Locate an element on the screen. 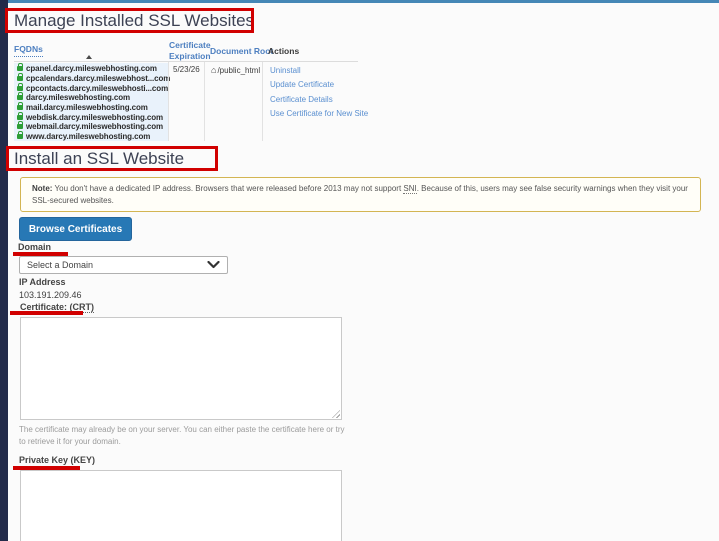  home-icon: ⌂ is located at coordinates (214, 70).